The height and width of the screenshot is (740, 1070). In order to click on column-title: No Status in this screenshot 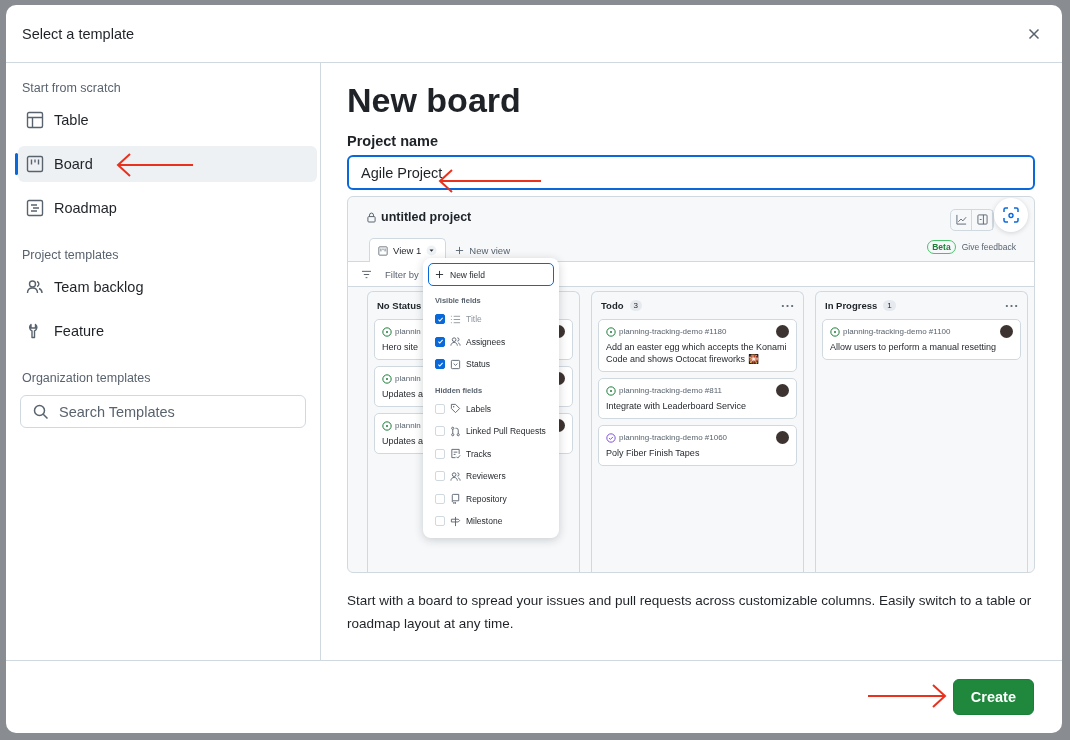, I will do `click(399, 305)`.